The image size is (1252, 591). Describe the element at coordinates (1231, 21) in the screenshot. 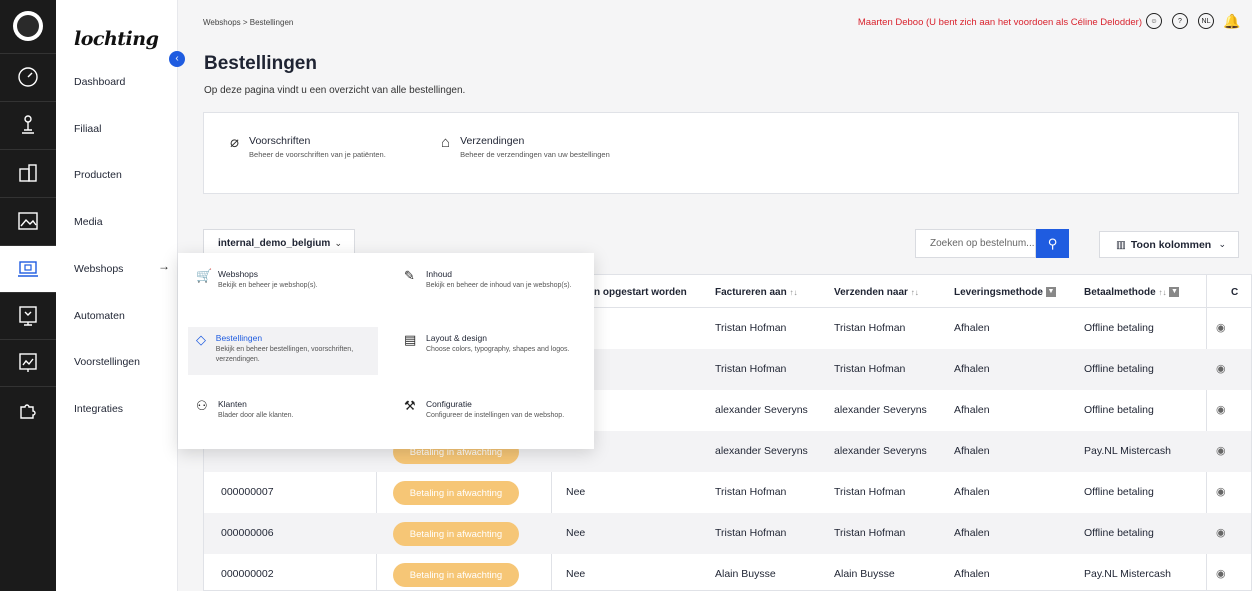

I see `notification-icon: 🔔` at that location.